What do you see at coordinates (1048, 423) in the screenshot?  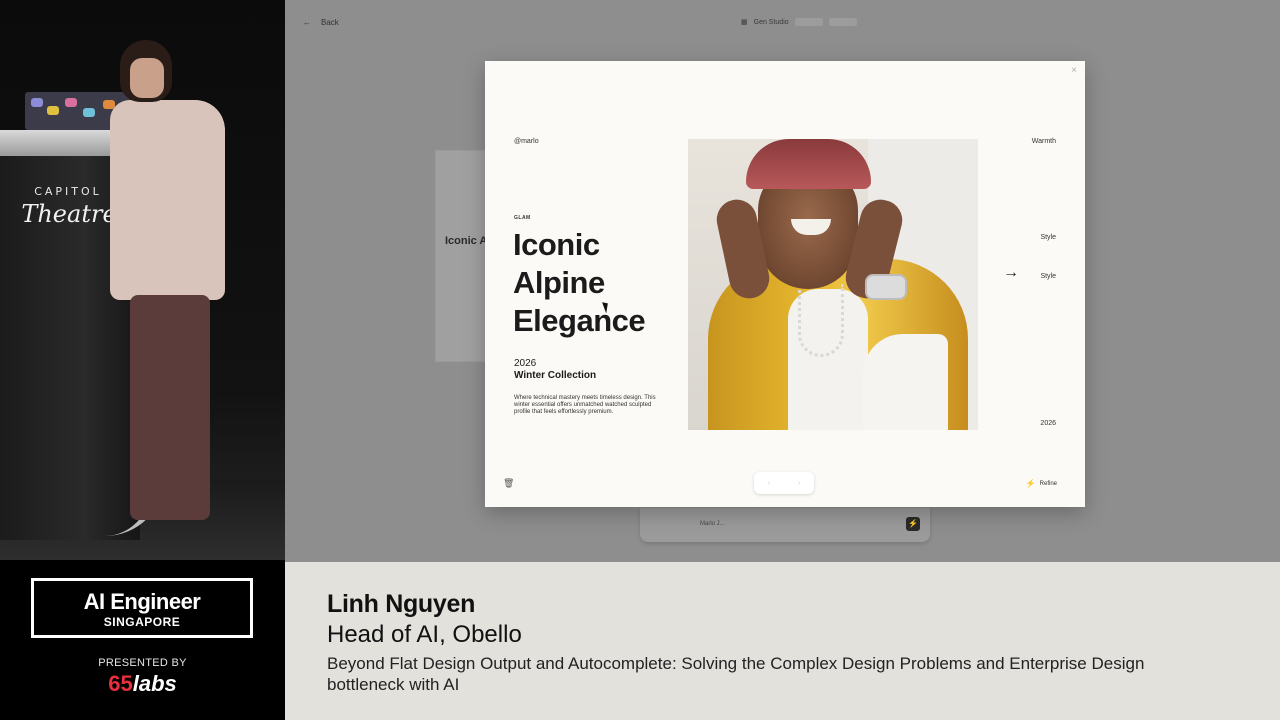 I see `label-year: 2026` at bounding box center [1048, 423].